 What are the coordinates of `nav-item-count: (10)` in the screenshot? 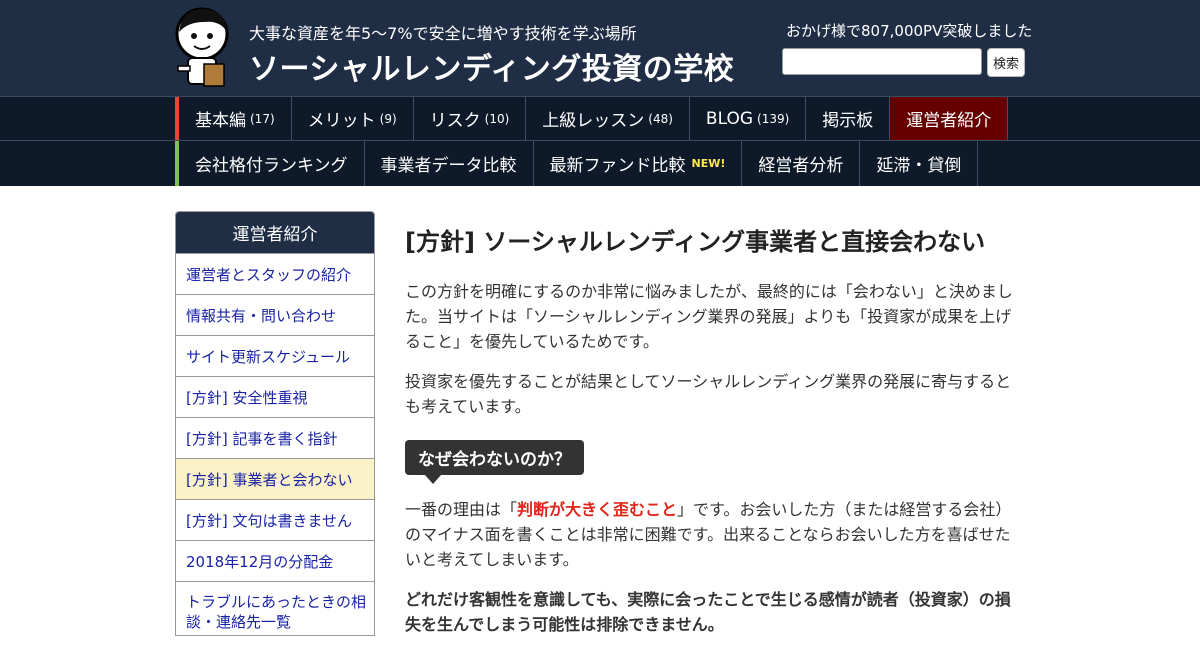 It's located at (497, 118).